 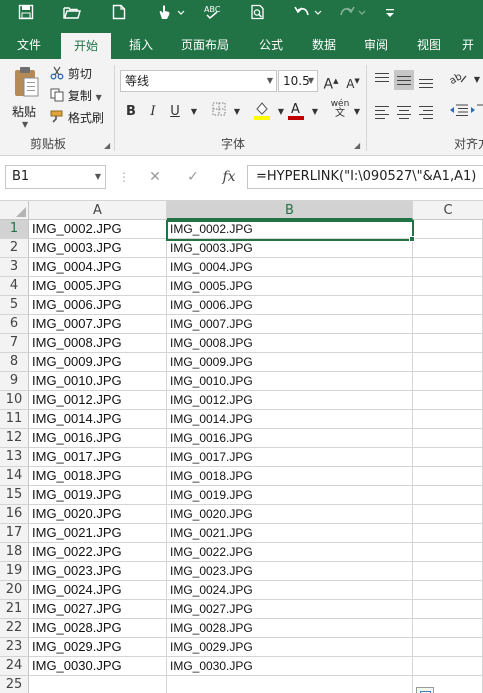 What do you see at coordinates (357, 112) in the screenshot?
I see `phonetic-dropdown-icon: ▼` at bounding box center [357, 112].